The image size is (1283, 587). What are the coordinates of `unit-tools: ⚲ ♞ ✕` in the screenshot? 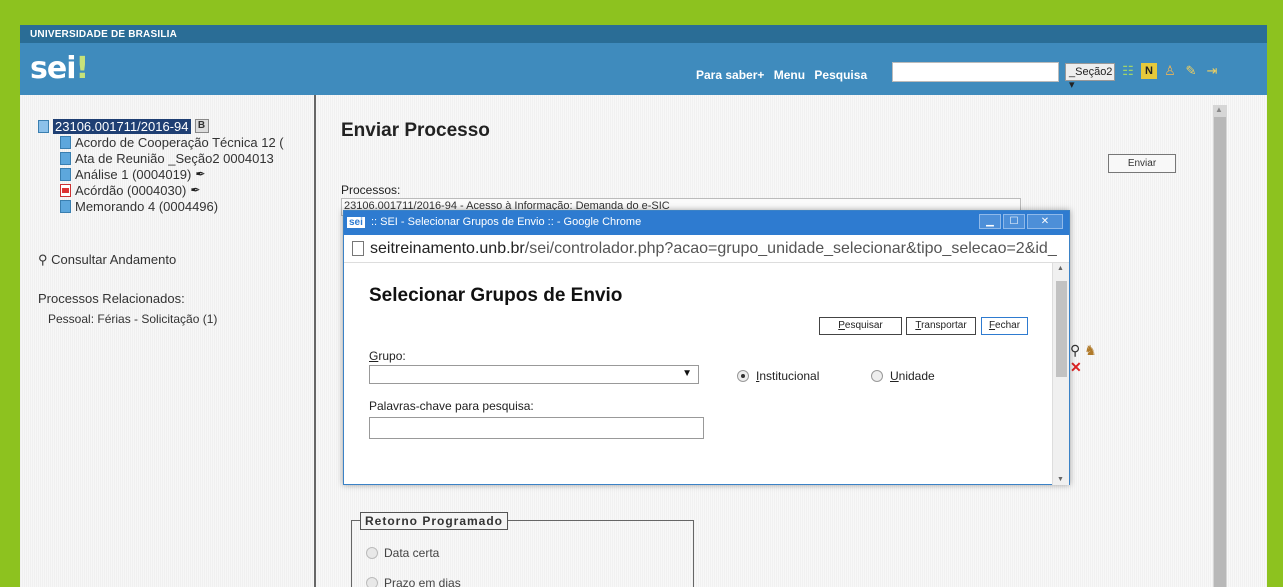 It's located at (1083, 359).